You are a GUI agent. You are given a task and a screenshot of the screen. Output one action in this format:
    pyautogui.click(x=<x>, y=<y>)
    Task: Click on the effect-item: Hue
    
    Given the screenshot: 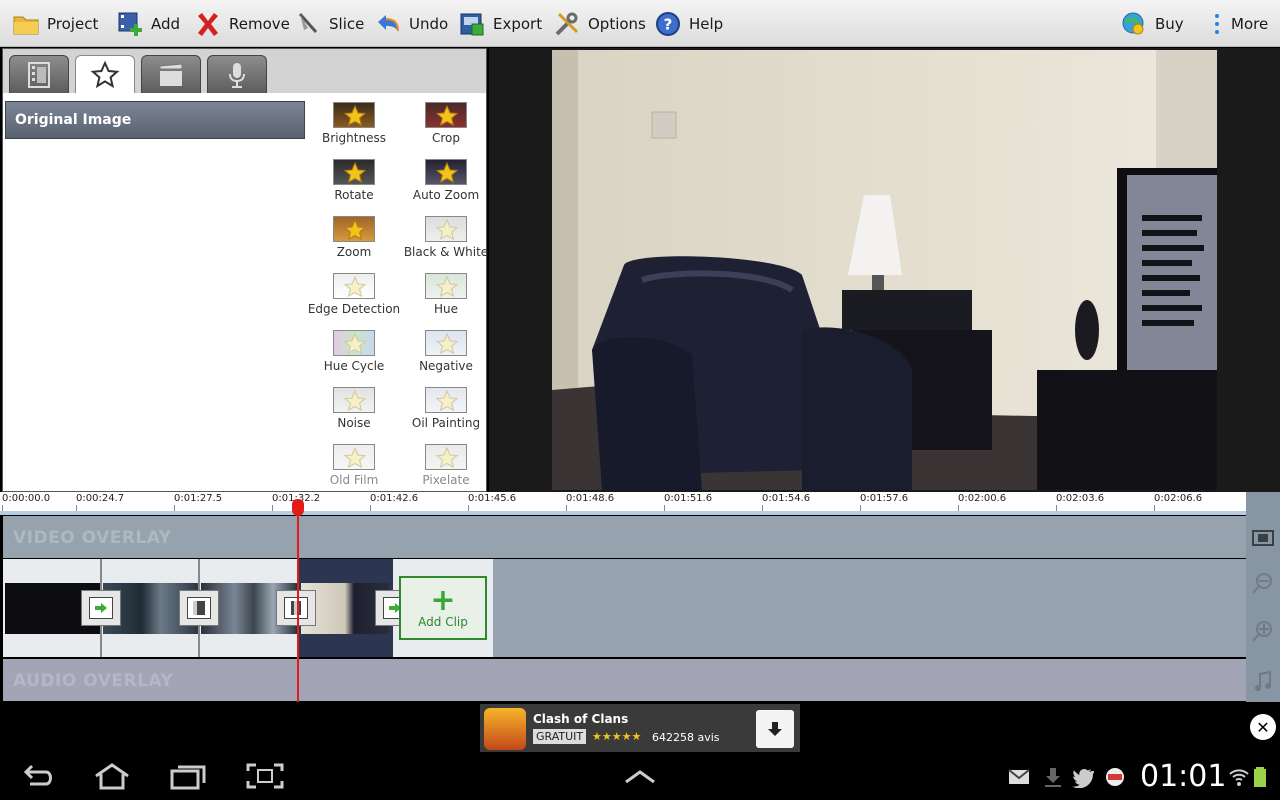 What is the action you would take?
    pyautogui.click(x=446, y=298)
    